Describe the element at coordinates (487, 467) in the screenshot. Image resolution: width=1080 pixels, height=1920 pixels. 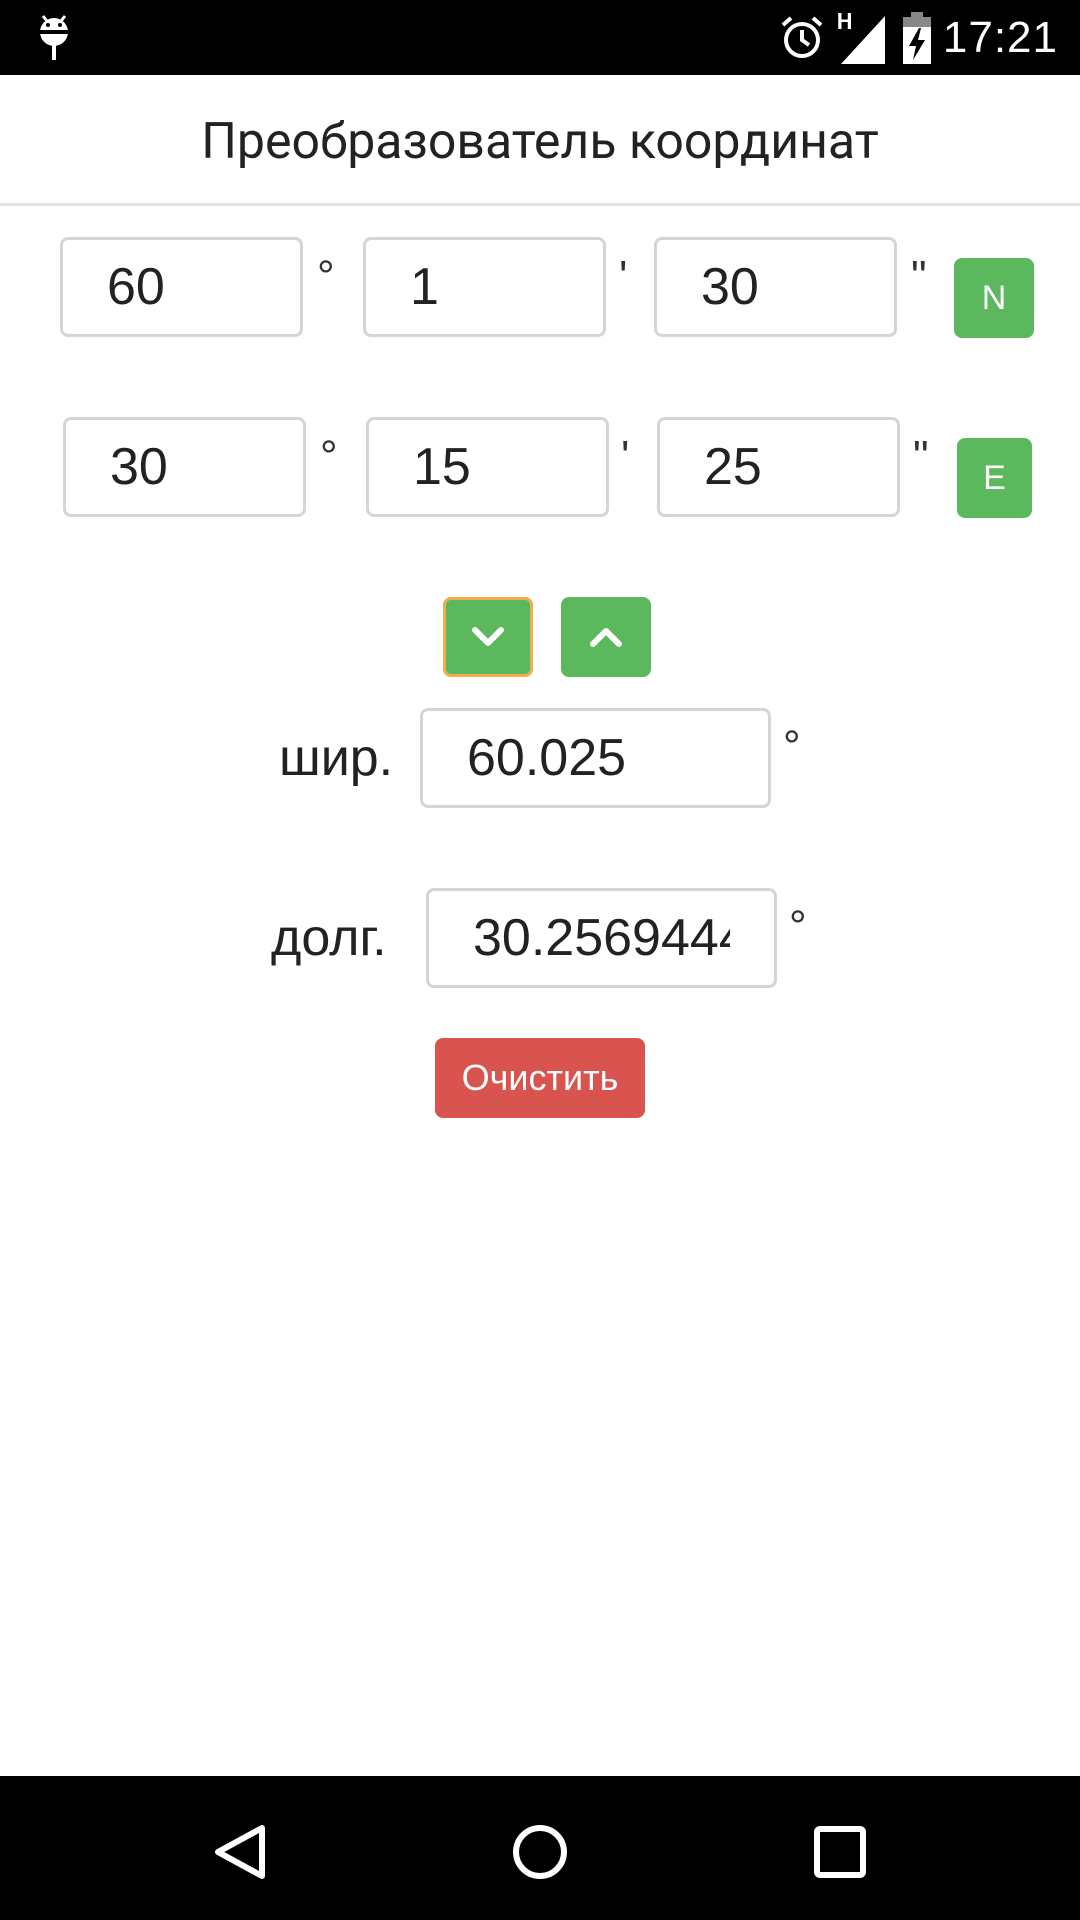
I see `lon-minutes-input` at that location.